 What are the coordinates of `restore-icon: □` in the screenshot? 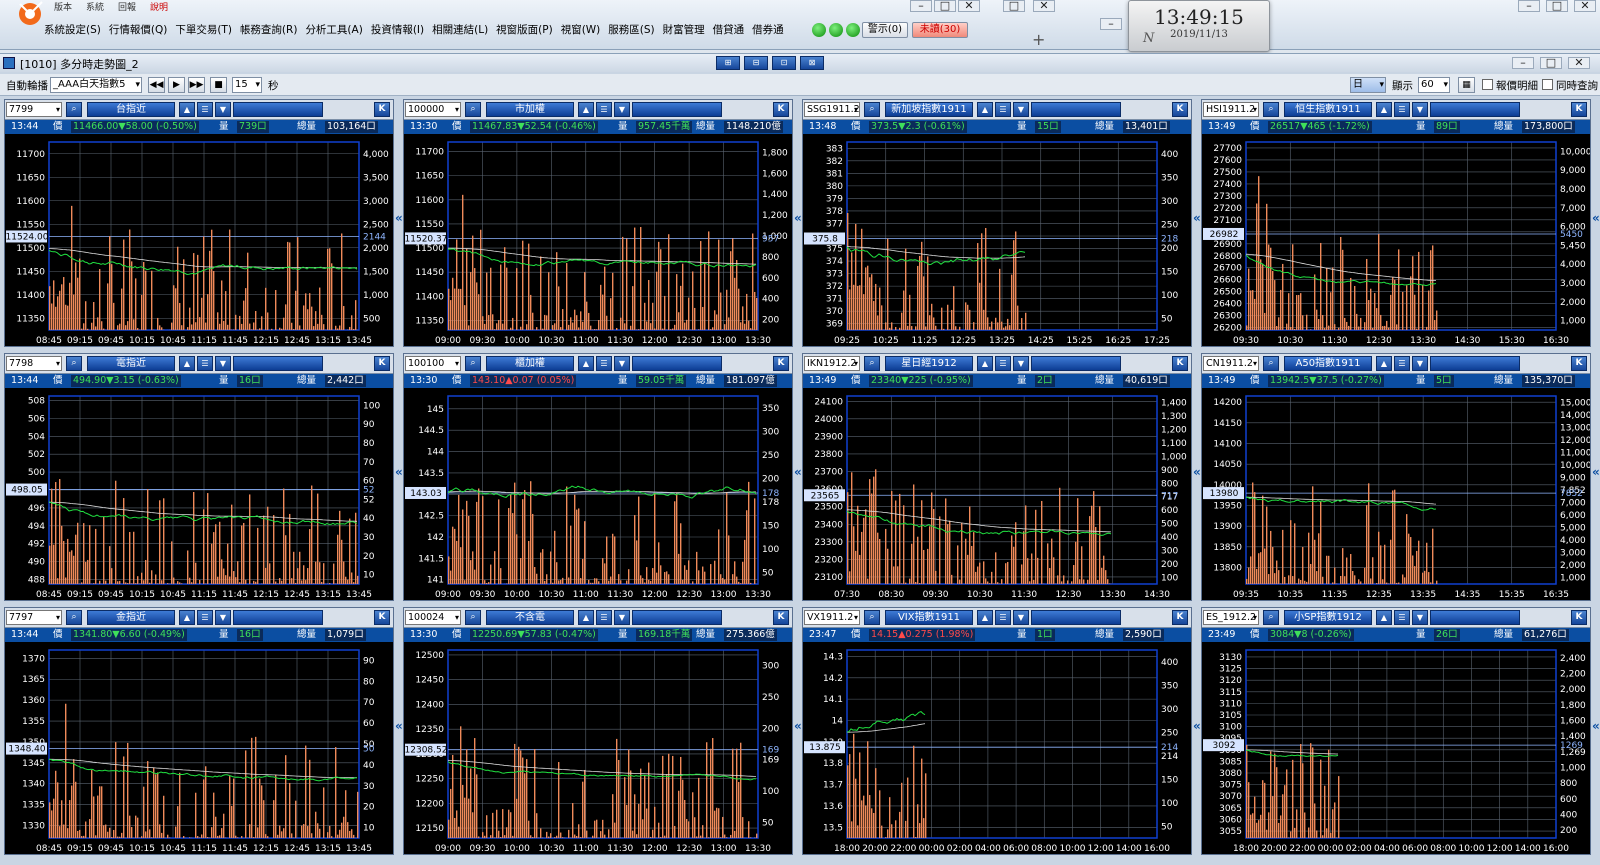 It's located at (1014, 6).